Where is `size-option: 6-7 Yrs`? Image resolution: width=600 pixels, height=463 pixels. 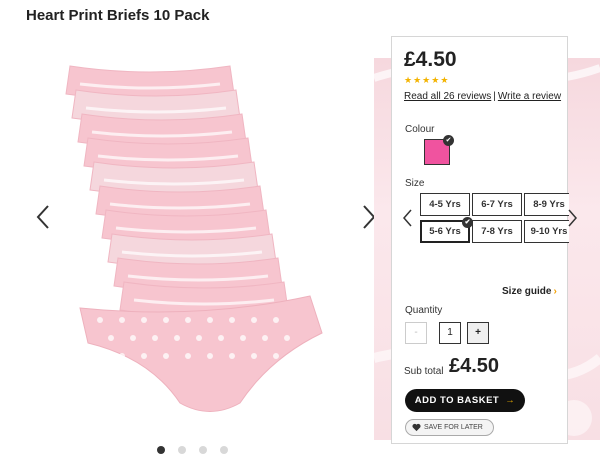 size-option: 6-7 Yrs is located at coordinates (497, 204).